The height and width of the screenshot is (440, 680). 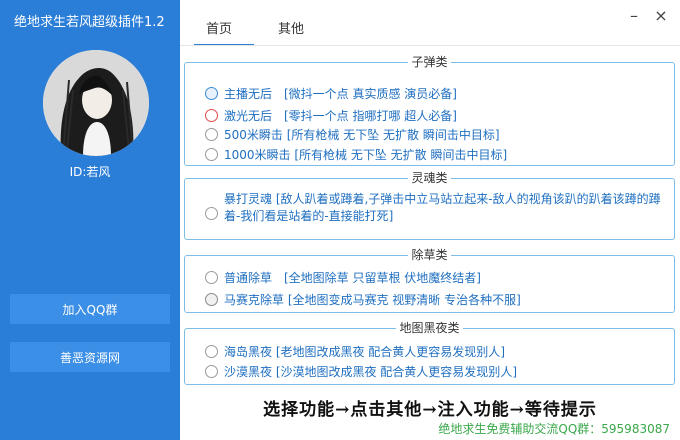 What do you see at coordinates (90, 357) in the screenshot?
I see `resource-site-button: 善恶资源网` at bounding box center [90, 357].